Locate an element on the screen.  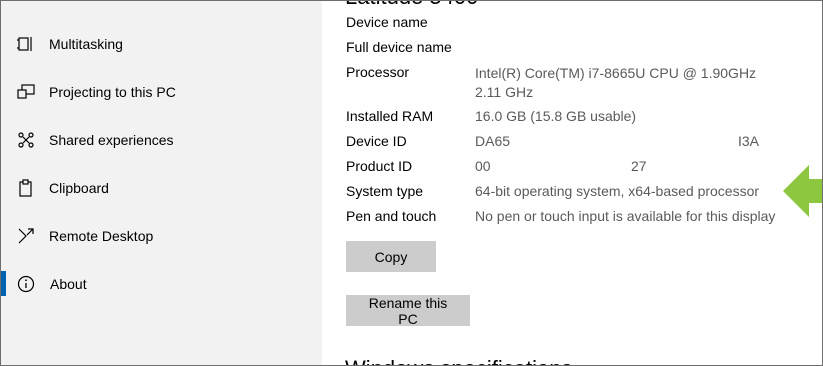
sidebar-item-label: Shared experiences is located at coordinates (111, 140).